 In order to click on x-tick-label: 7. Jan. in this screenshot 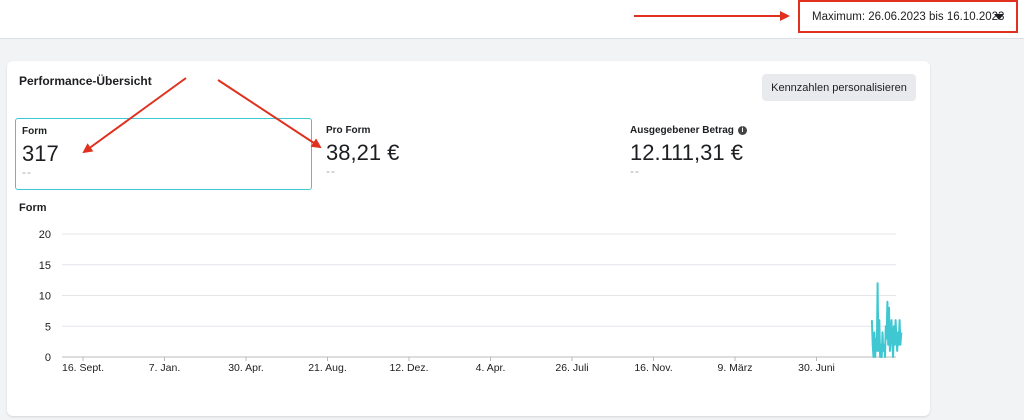, I will do `click(165, 368)`.